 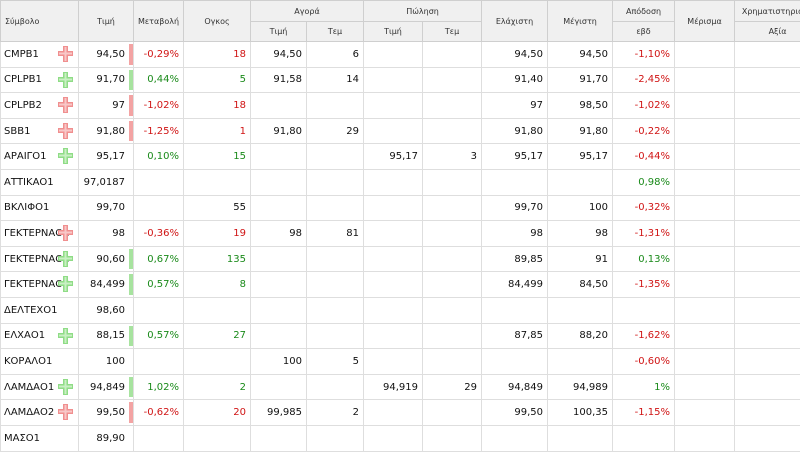 I want to click on symbol-cell: ΜΑΣΟ1, so click(x=39, y=438).